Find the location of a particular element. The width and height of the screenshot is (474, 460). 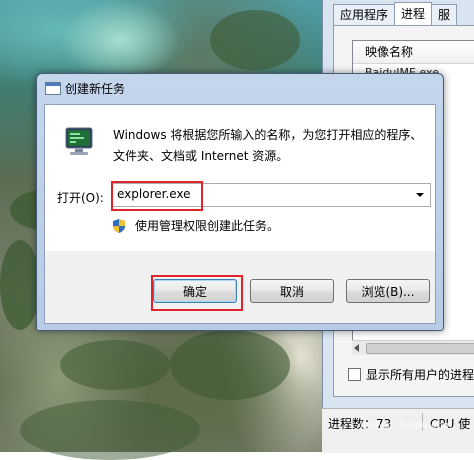

run-window-icon is located at coordinates (53, 88).